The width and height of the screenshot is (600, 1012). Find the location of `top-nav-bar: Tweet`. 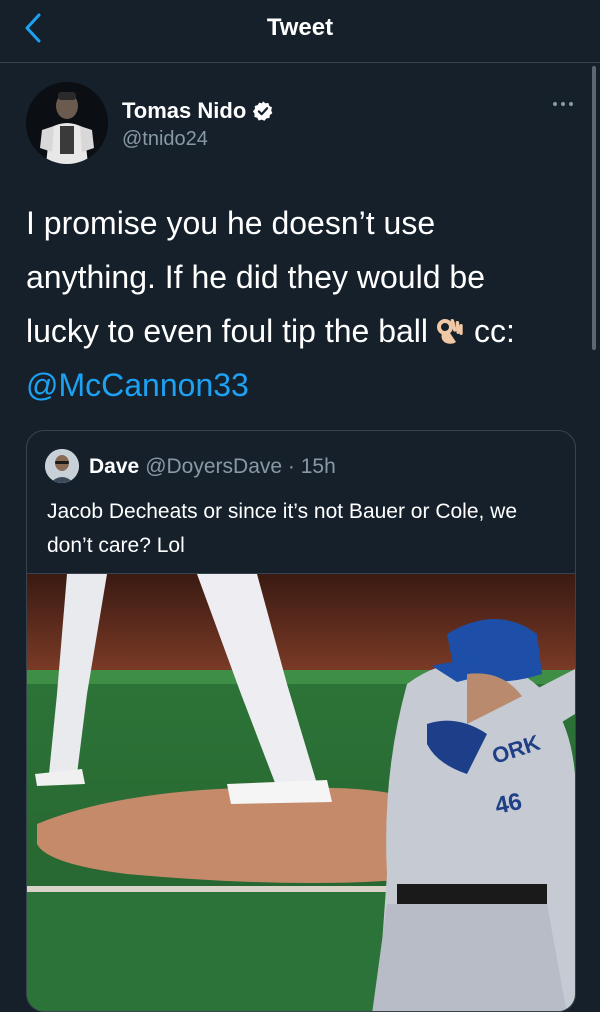

top-nav-bar: Tweet is located at coordinates (300, 31).